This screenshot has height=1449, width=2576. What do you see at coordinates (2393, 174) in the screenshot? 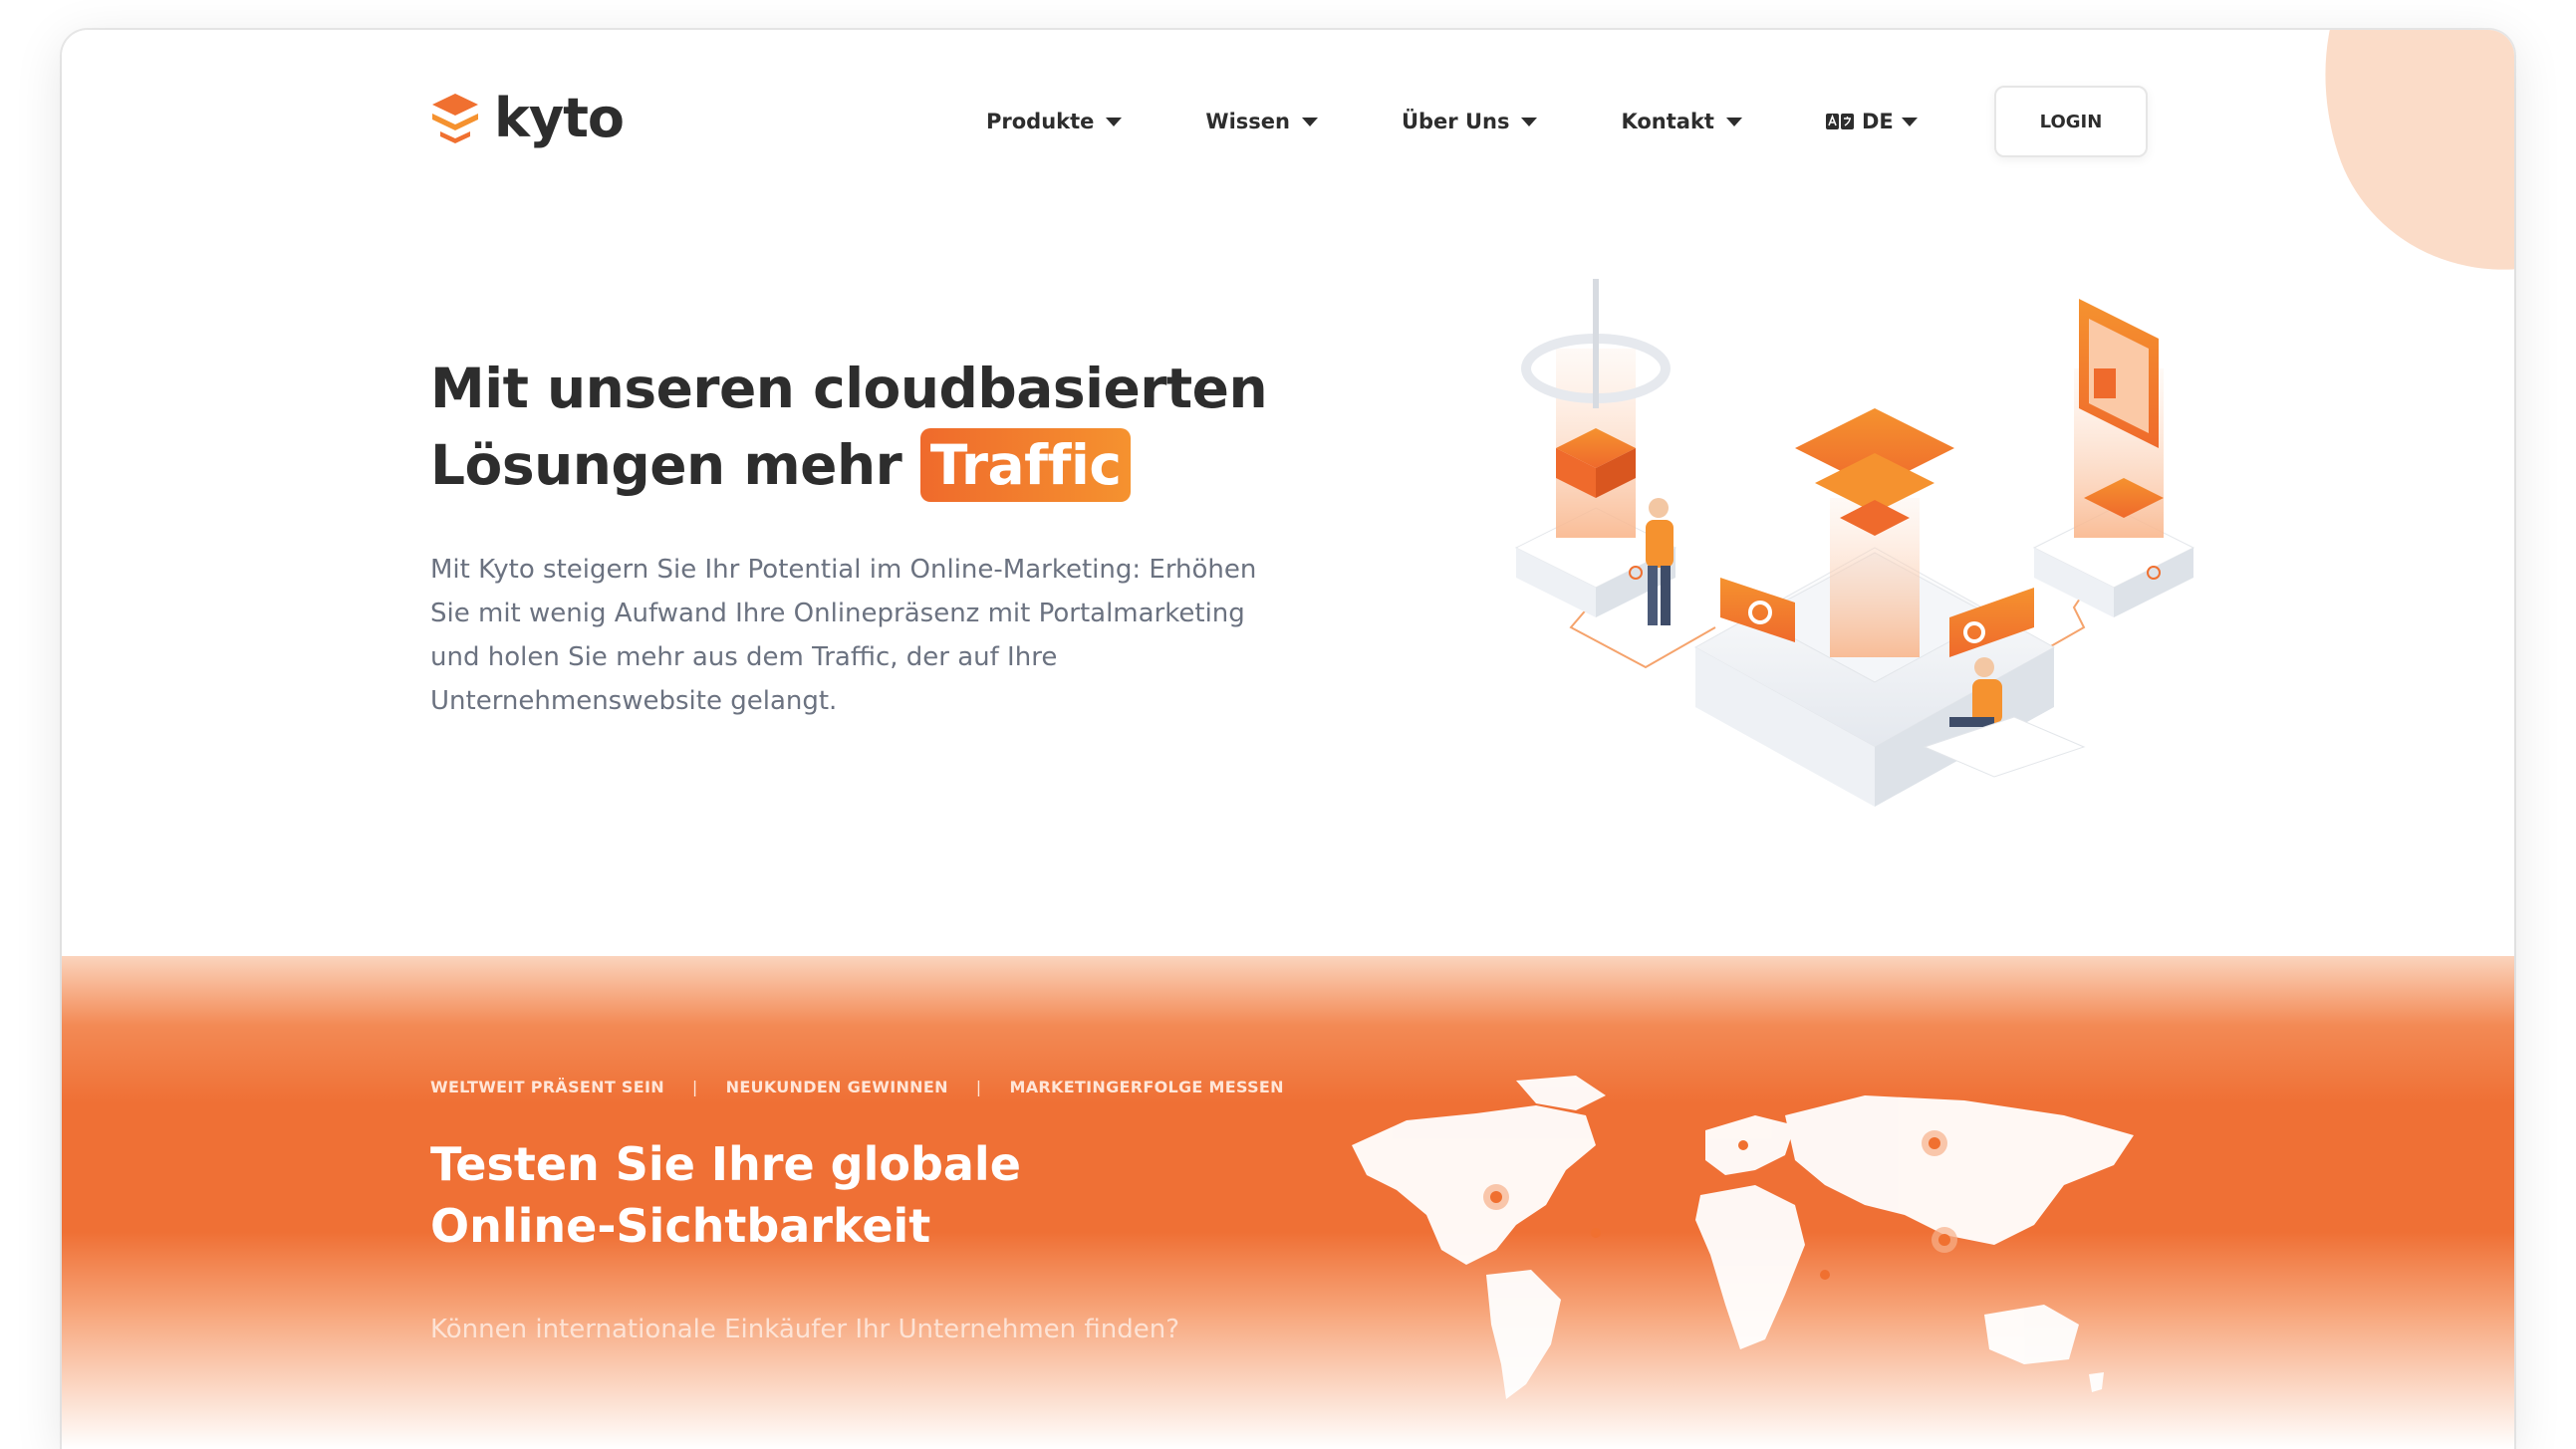
I see `decorative-blob` at bounding box center [2393, 174].